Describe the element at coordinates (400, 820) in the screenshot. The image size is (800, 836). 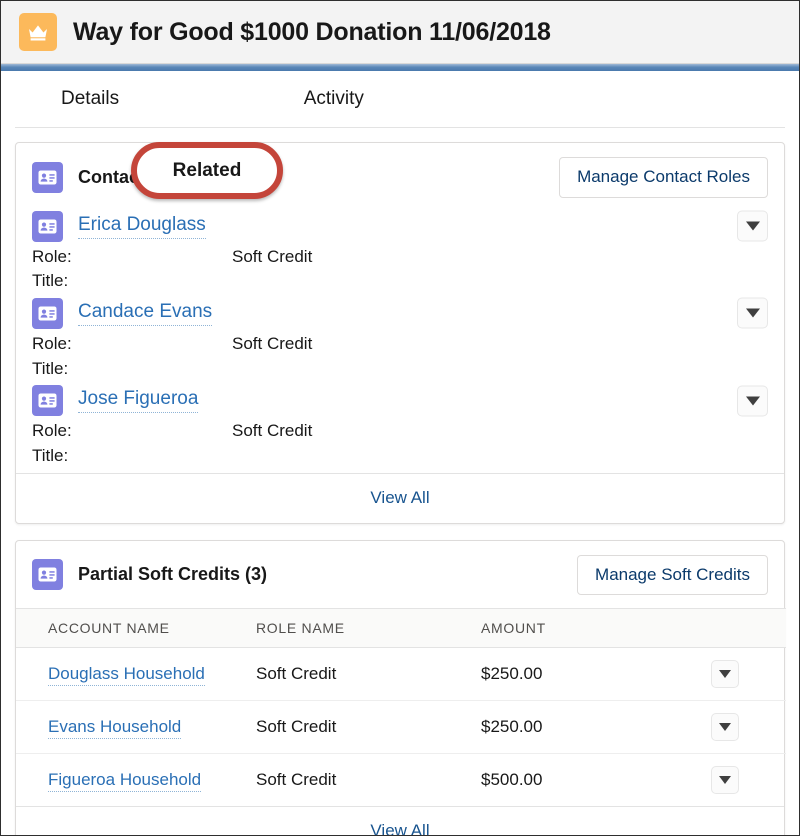
I see `soft-credits-footer: View All` at that location.